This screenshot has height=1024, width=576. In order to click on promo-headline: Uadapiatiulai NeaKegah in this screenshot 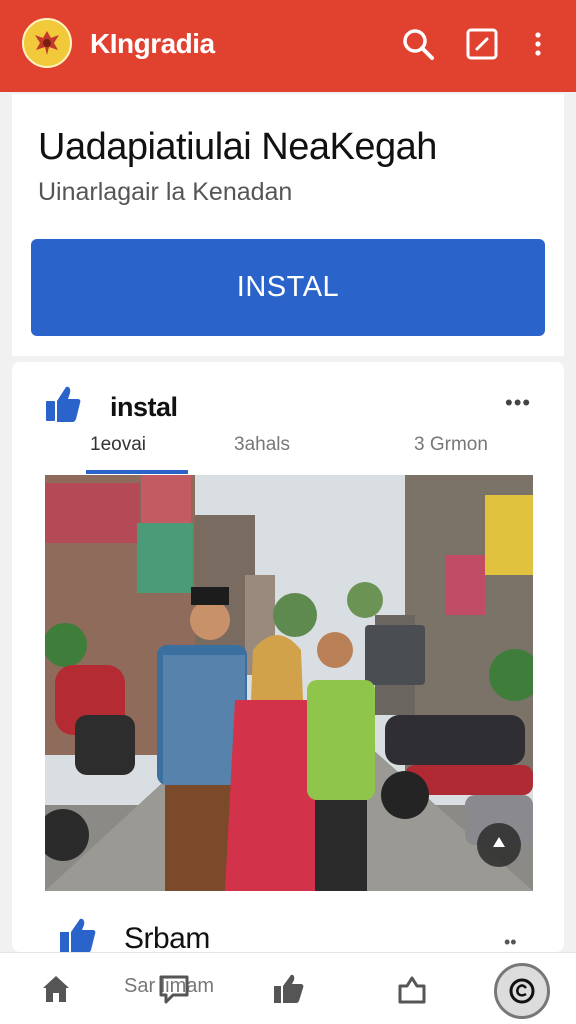, I will do `click(237, 147)`.